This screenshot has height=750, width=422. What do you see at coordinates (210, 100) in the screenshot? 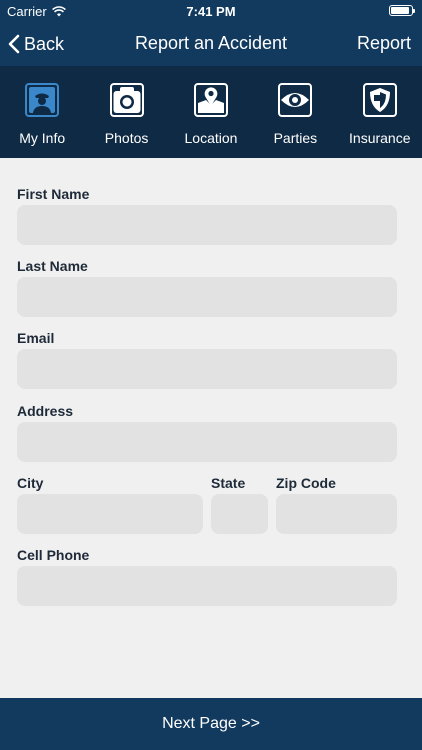
I see `map-pin-icon` at bounding box center [210, 100].